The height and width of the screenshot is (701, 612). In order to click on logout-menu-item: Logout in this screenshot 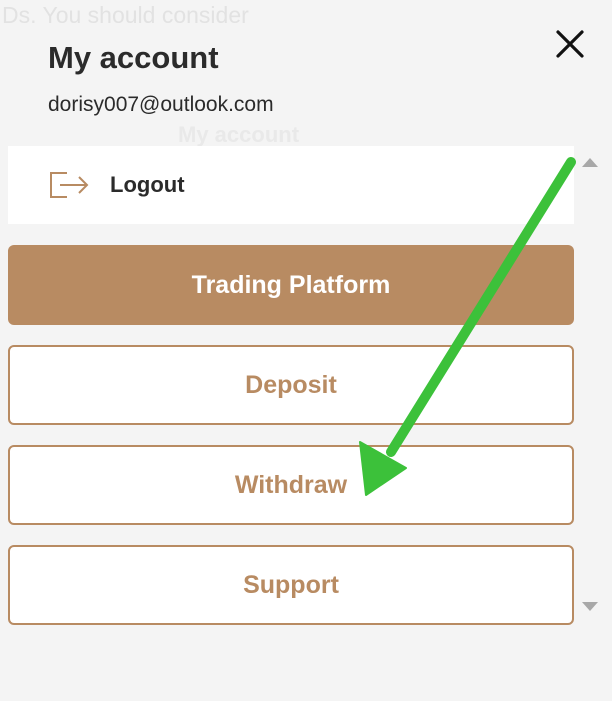, I will do `click(291, 185)`.